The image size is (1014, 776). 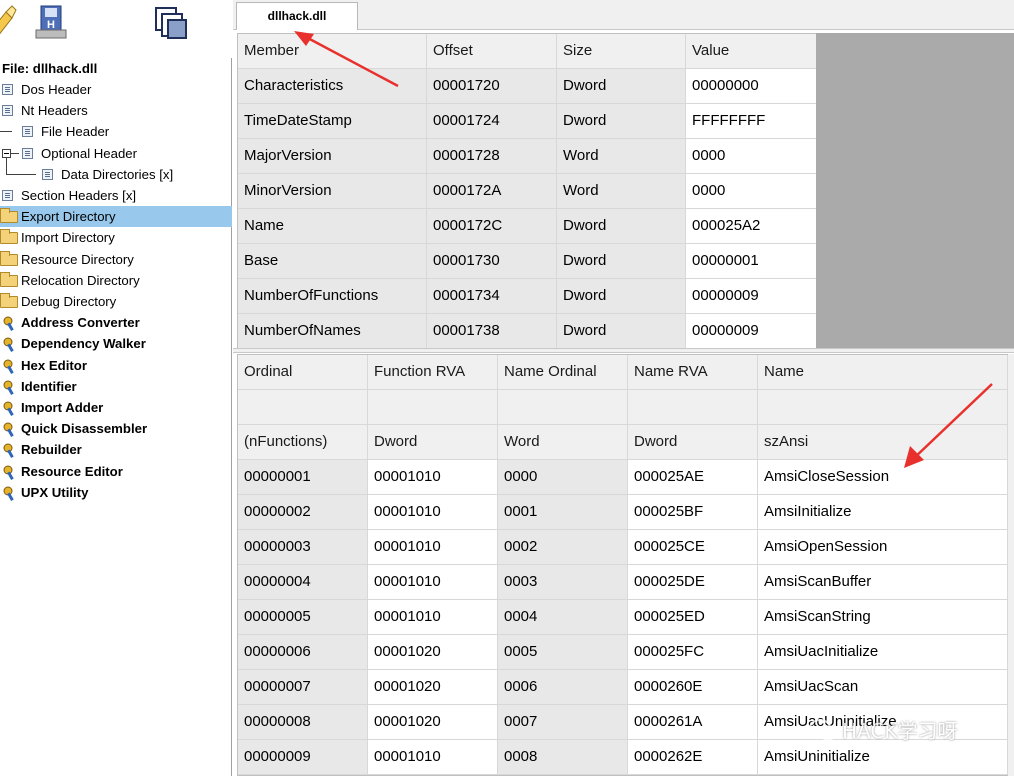 I want to click on value-cell: 000025A2, so click(x=751, y=226).